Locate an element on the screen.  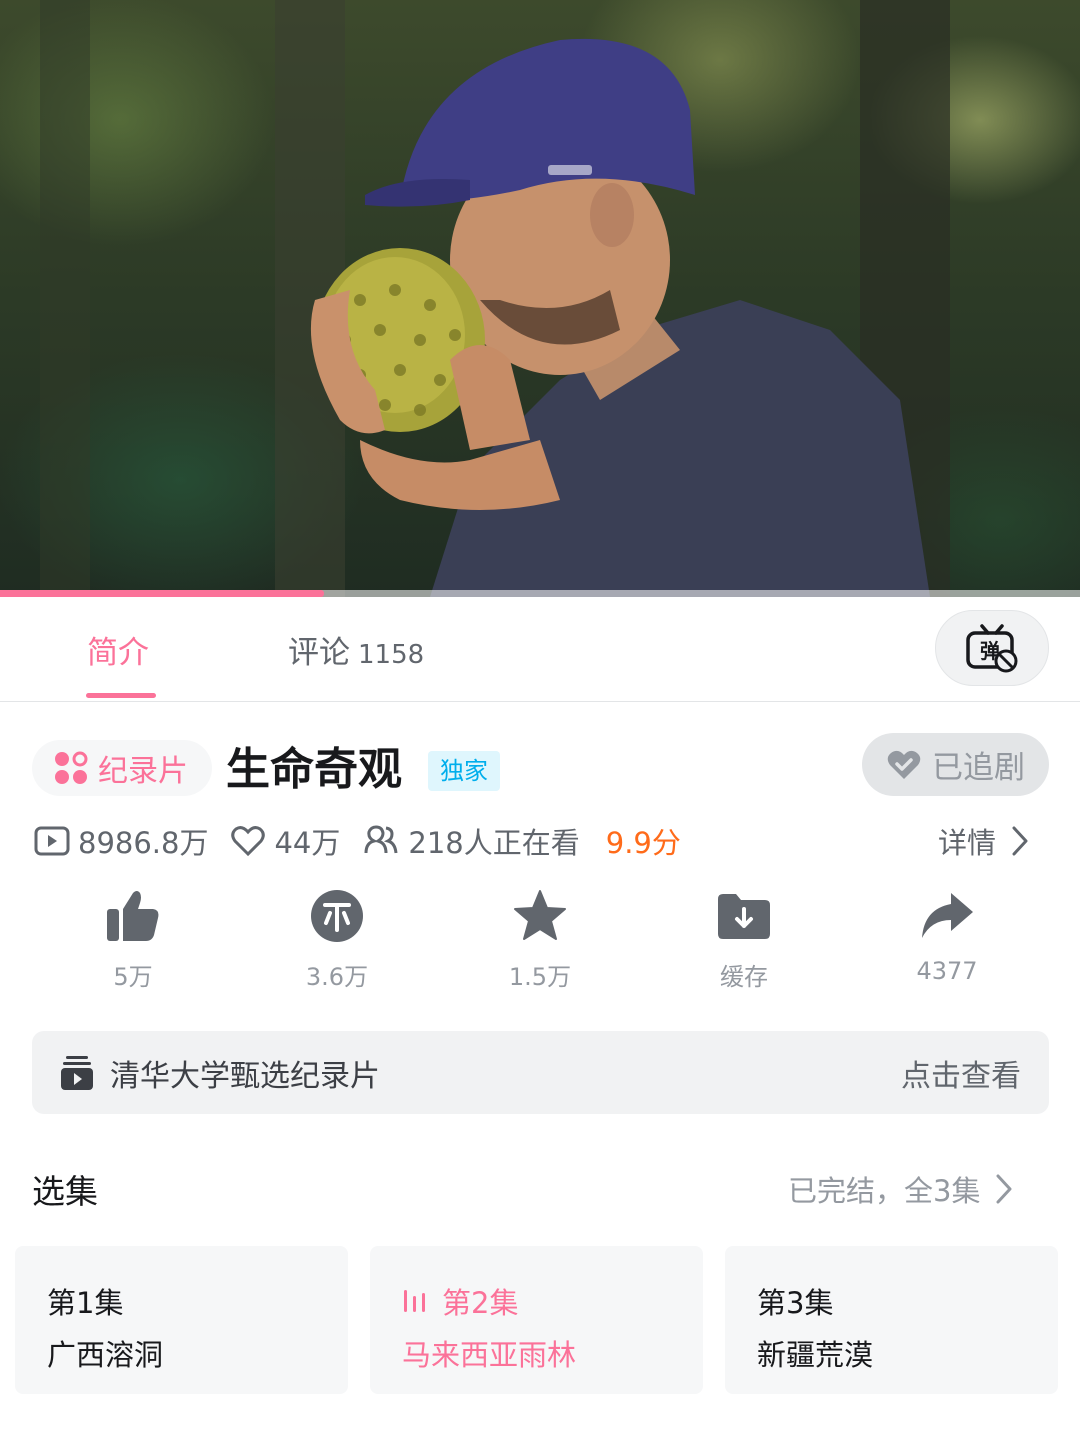
episode-number: 第3集 is located at coordinates (795, 1303).